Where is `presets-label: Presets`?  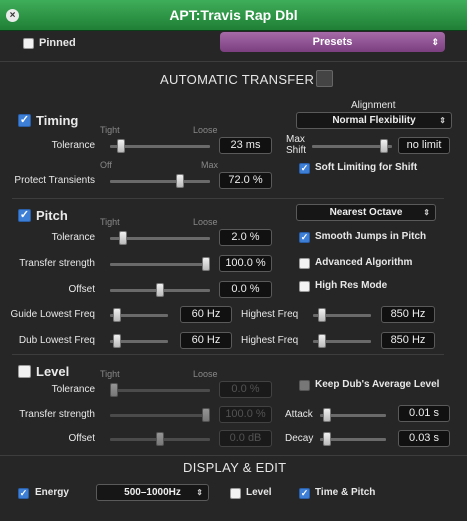
presets-label: Presets is located at coordinates (332, 42).